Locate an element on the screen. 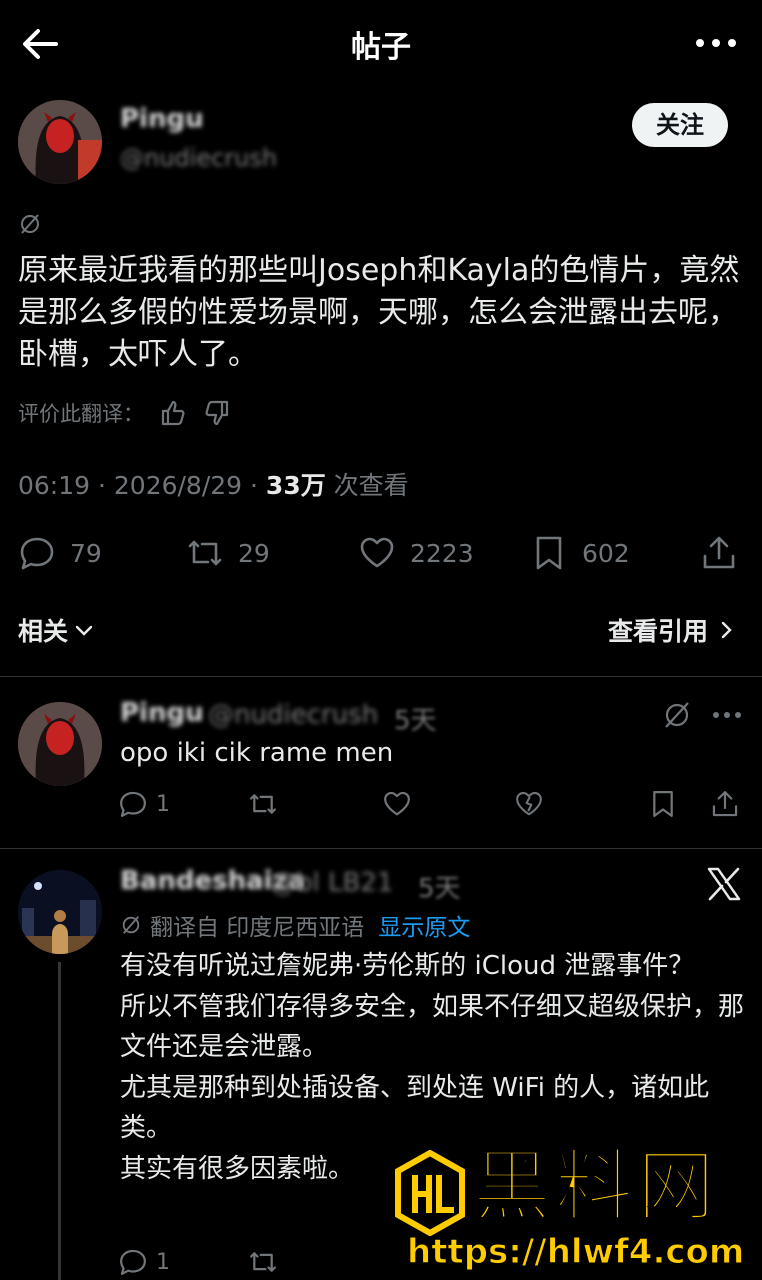 The height and width of the screenshot is (1280, 762). reply-more-icon is located at coordinates (727, 715).